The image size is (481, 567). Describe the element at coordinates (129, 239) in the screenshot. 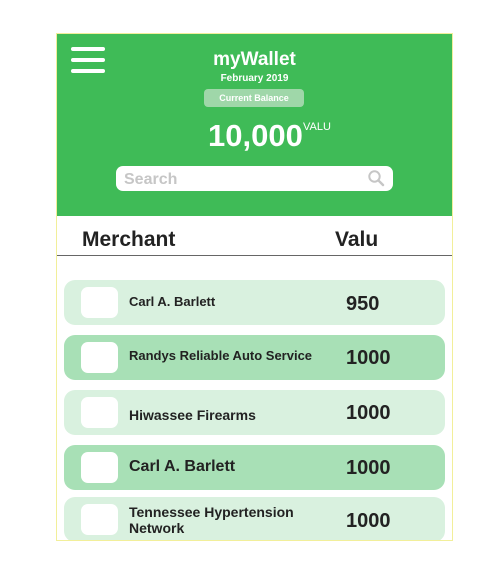

I see `merchant-column-header: Merchant` at that location.